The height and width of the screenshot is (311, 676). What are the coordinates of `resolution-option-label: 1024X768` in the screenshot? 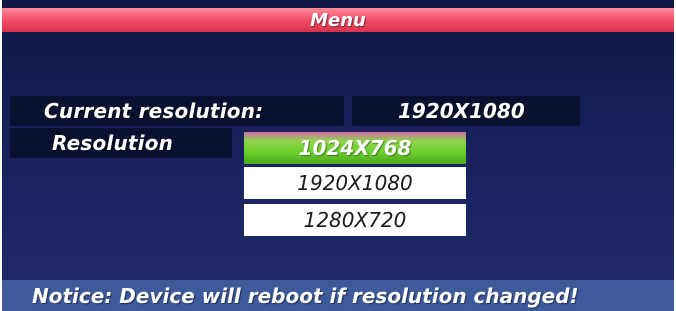 It's located at (355, 148).